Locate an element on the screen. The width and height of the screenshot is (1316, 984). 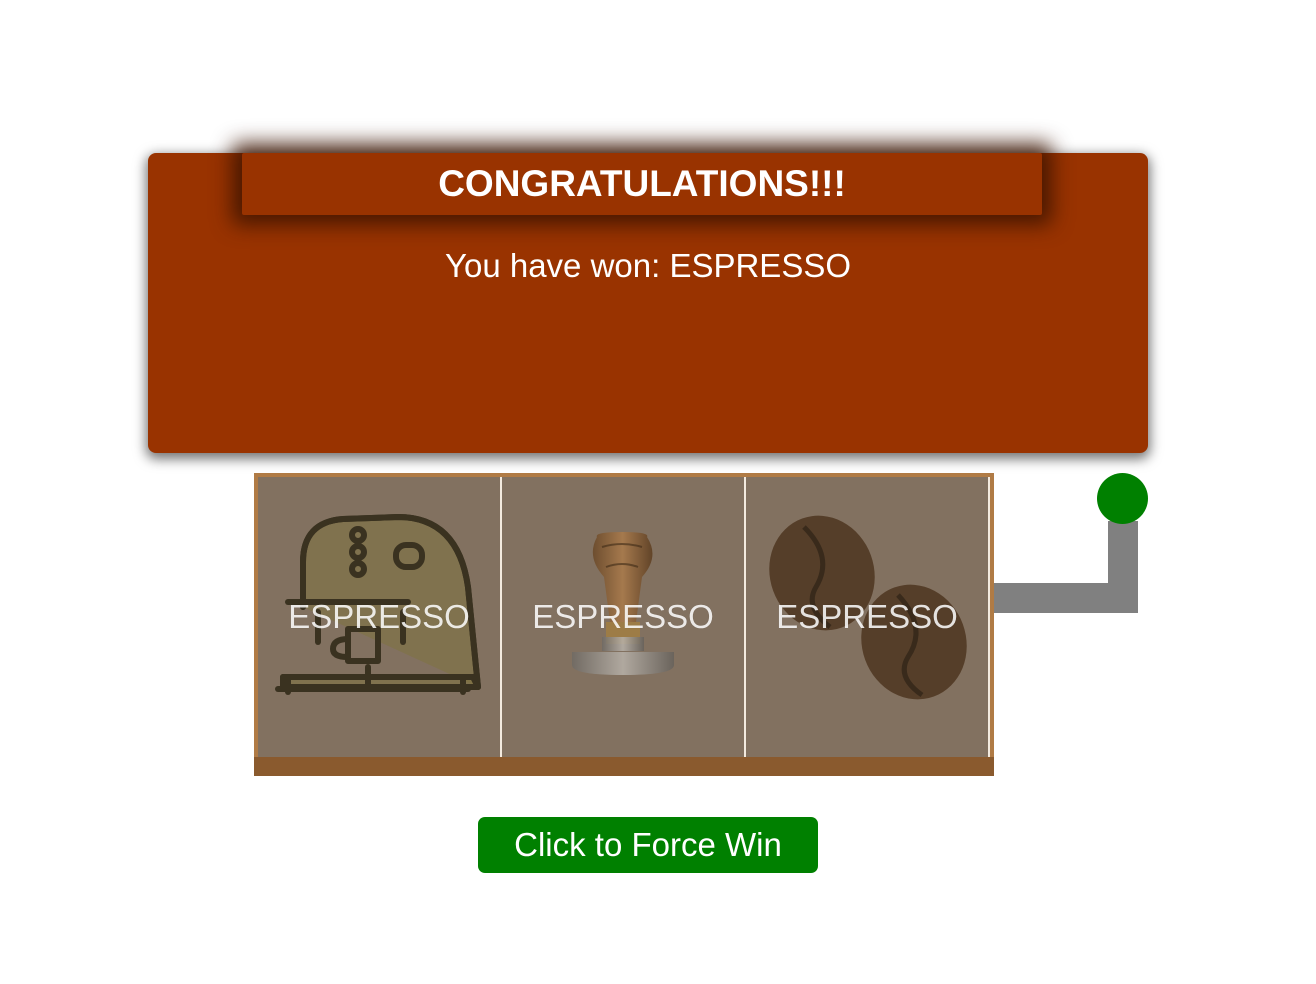
popup-header: CONGRATULATIONS!!! is located at coordinates (642, 184).